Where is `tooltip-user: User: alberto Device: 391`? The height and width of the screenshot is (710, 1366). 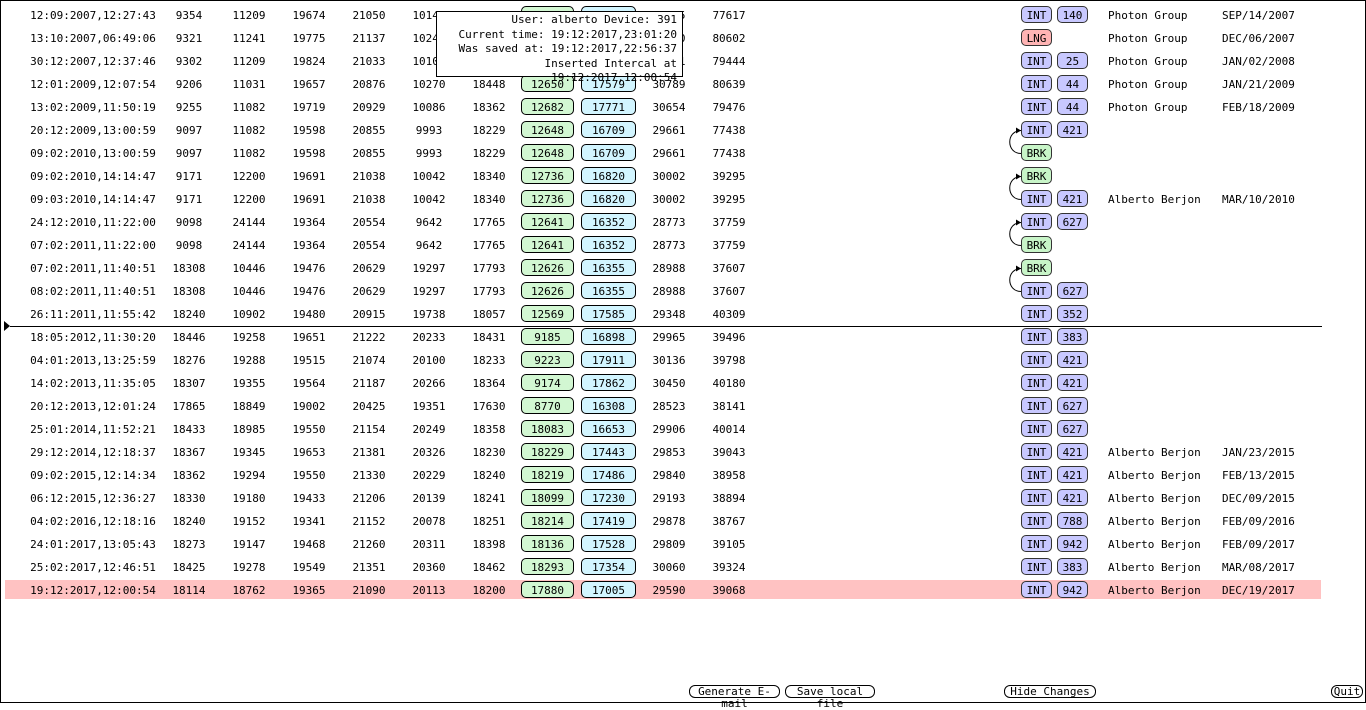 tooltip-user: User: alberto Device: 391 is located at coordinates (594, 19).